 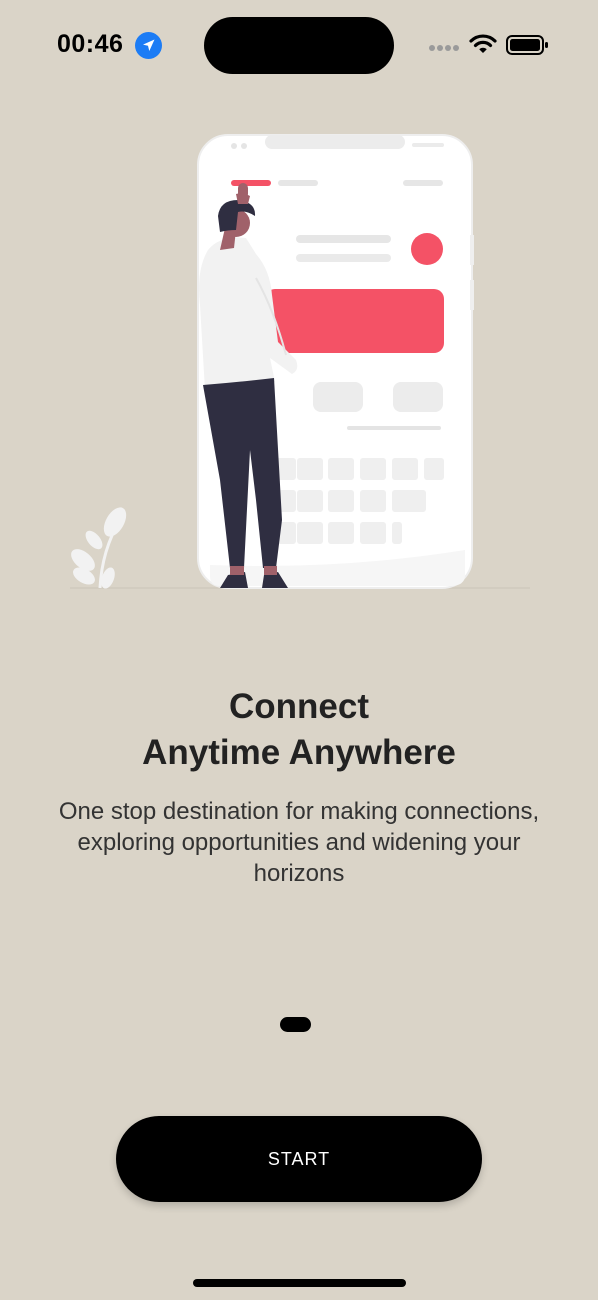 I want to click on status-time: 00:46, so click(x=90, y=44).